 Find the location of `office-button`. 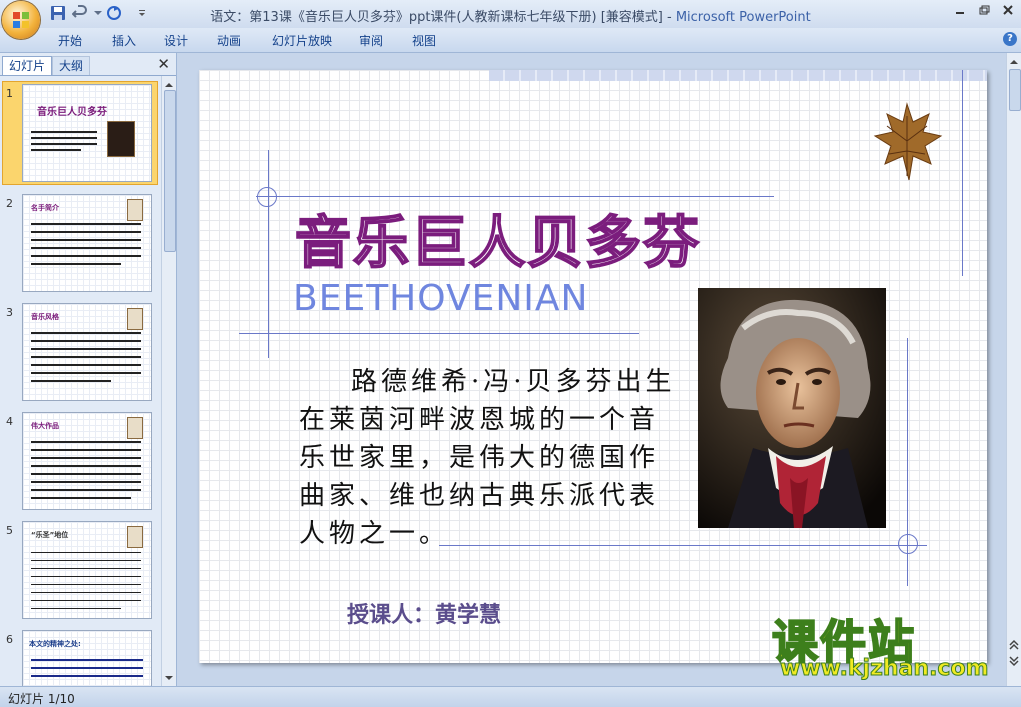

office-button is located at coordinates (21, 20).